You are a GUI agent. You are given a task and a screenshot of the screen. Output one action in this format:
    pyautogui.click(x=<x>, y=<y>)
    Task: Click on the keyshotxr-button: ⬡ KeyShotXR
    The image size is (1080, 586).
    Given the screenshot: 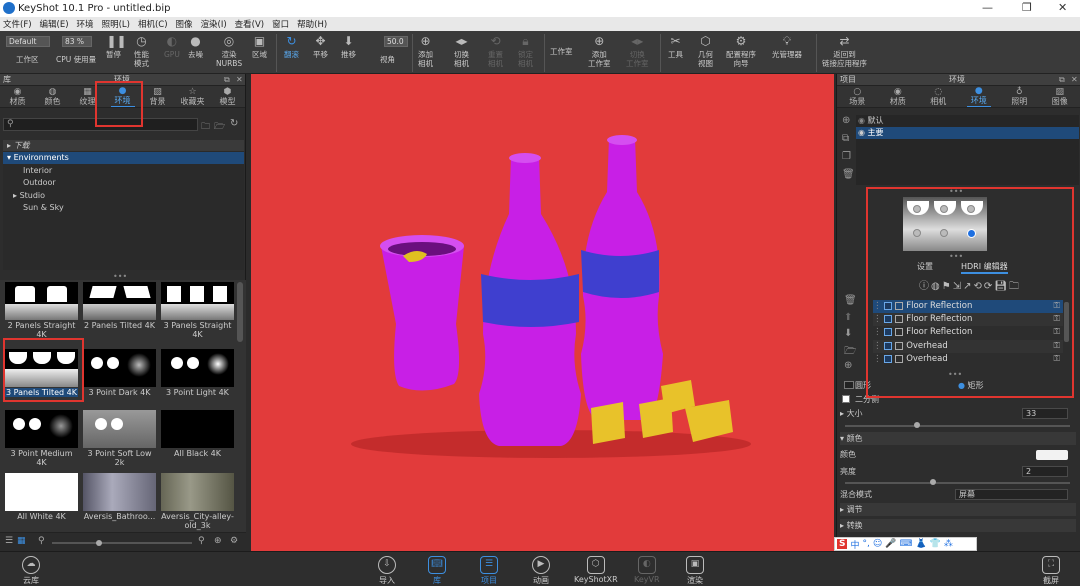 What is the action you would take?
    pyautogui.click(x=596, y=570)
    